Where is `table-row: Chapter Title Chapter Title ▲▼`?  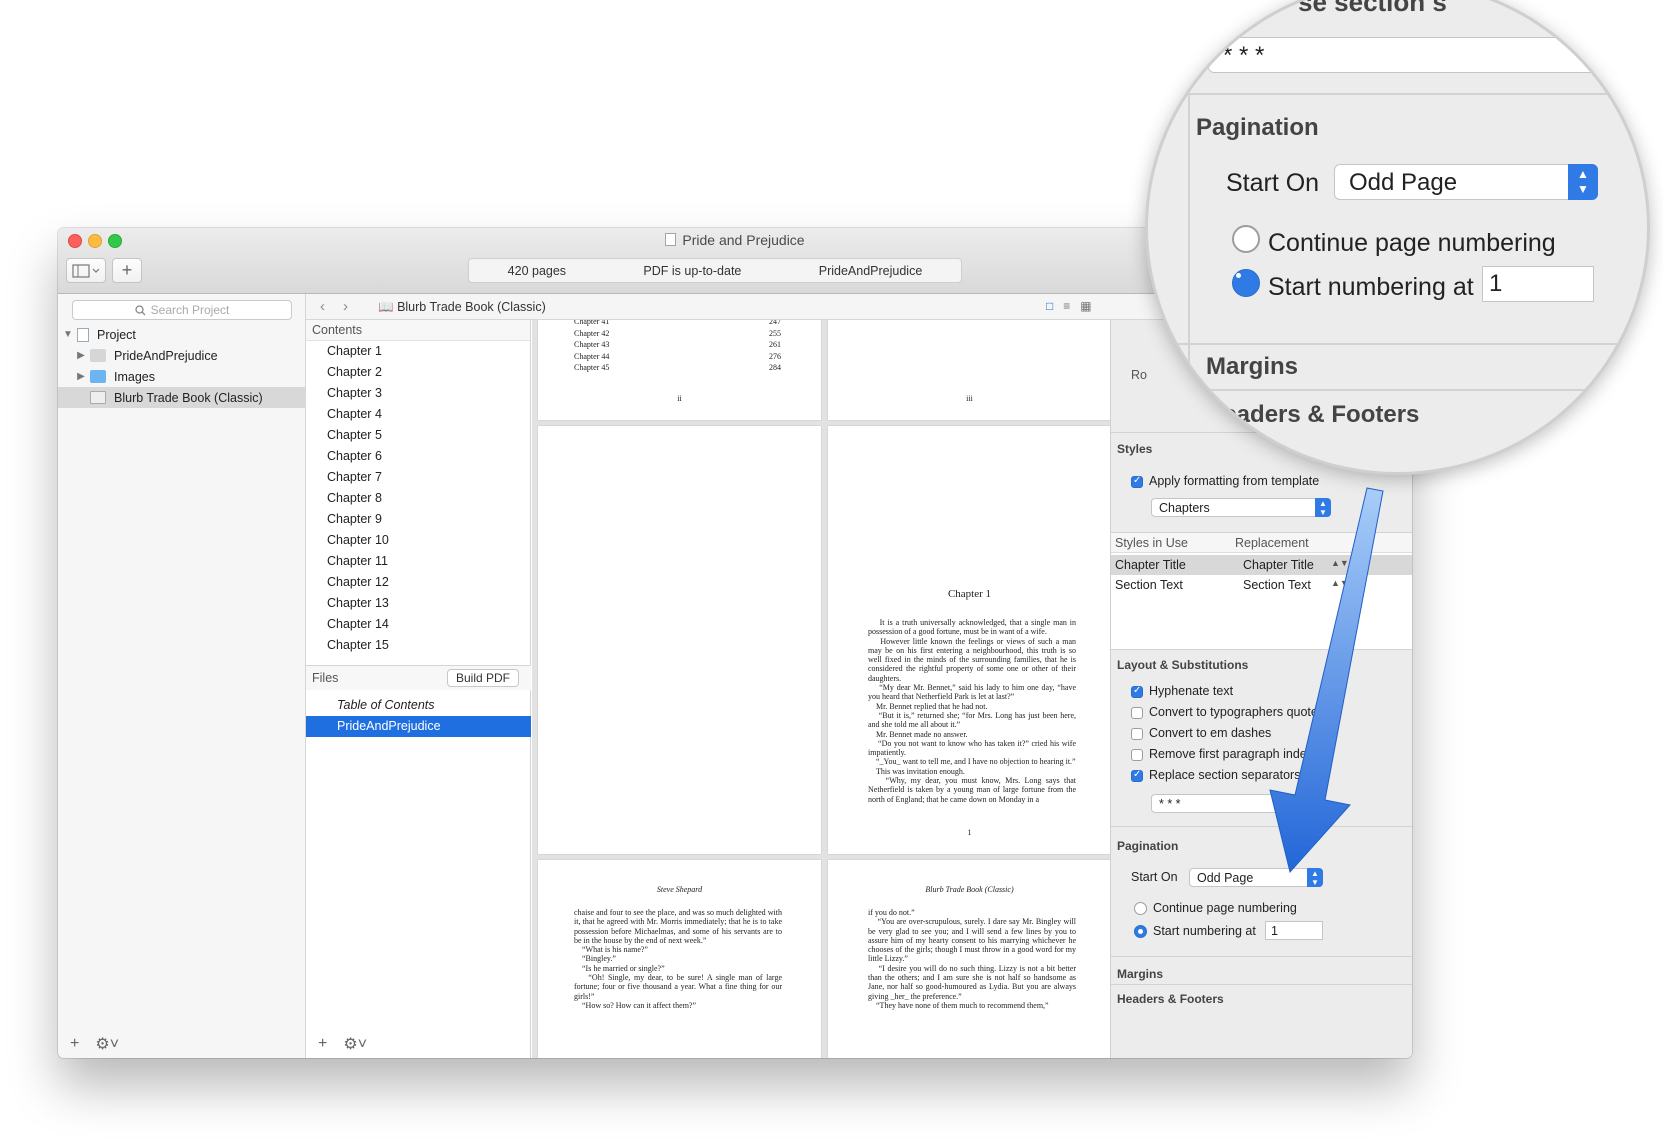
table-row: Chapter Title Chapter Title ▲▼ is located at coordinates (1261, 565).